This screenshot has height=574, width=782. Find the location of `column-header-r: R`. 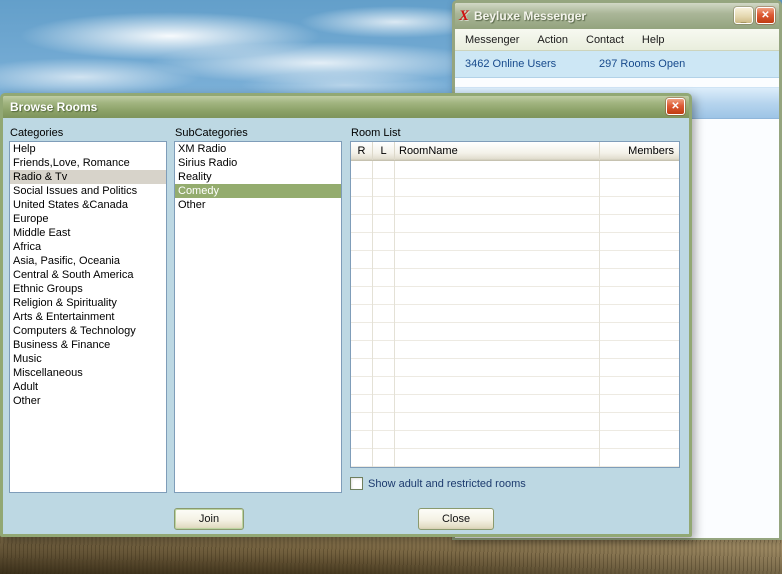

column-header-r: R is located at coordinates (362, 151).